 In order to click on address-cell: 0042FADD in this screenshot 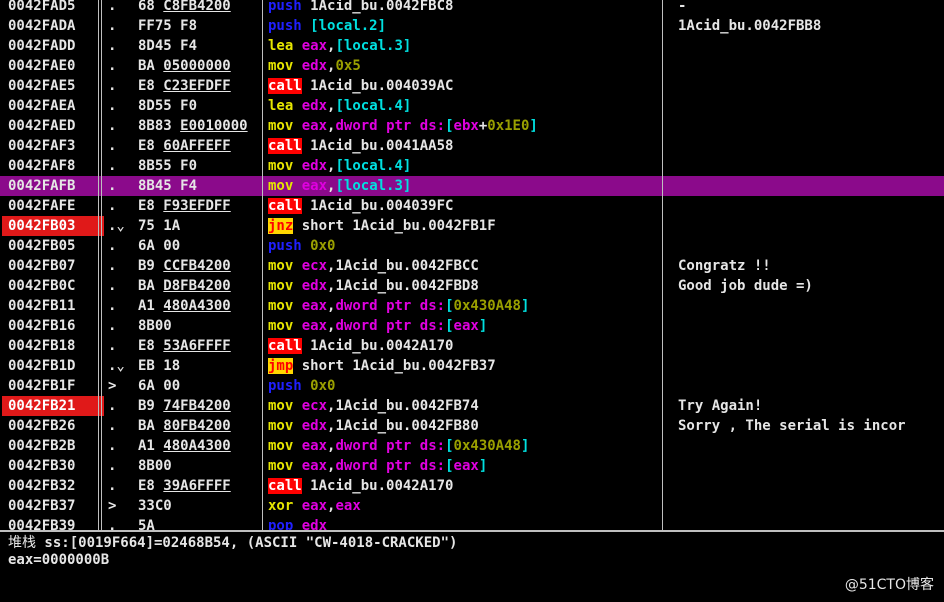, I will do `click(53, 46)`.